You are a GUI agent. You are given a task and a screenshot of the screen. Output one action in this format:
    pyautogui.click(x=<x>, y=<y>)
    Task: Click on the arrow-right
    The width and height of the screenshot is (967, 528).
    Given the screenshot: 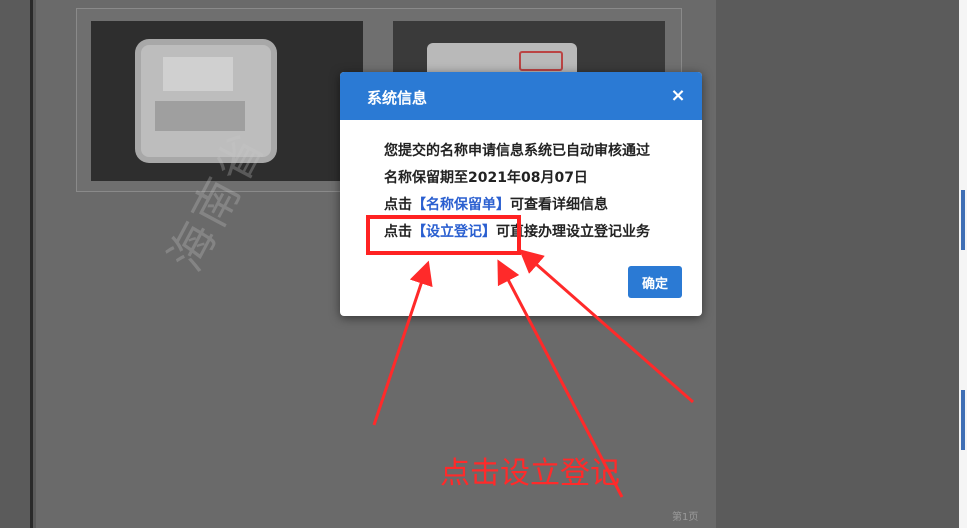 What is the action you would take?
    pyautogui.click(x=606, y=326)
    